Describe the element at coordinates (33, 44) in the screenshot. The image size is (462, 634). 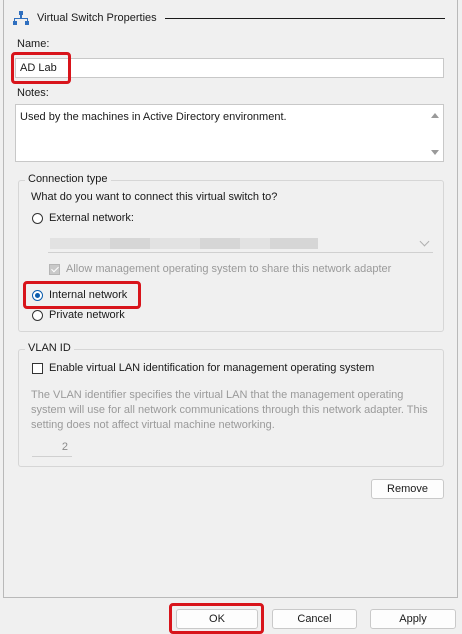
I see `name-label: Name:` at that location.